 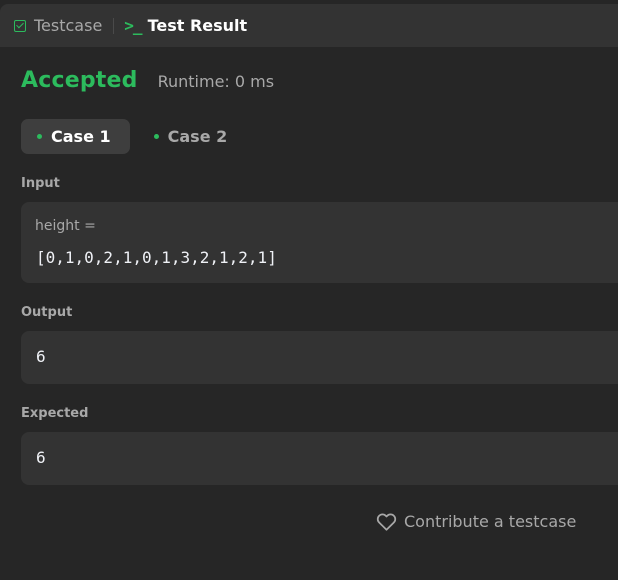 What do you see at coordinates (147, 80) in the screenshot?
I see `result-status: Accepted Runtime: 0 ms` at bounding box center [147, 80].